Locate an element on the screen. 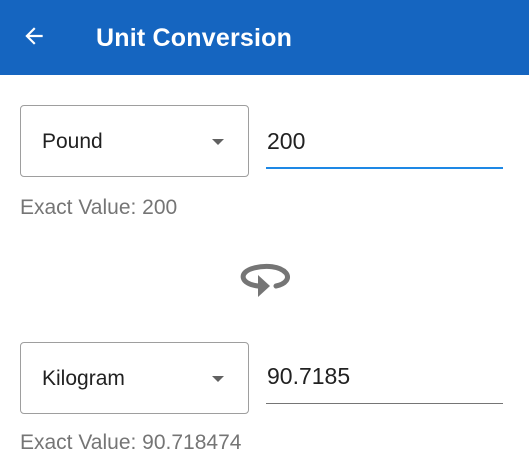 This screenshot has height=466, width=529. arrow-back-icon is located at coordinates (34, 38).